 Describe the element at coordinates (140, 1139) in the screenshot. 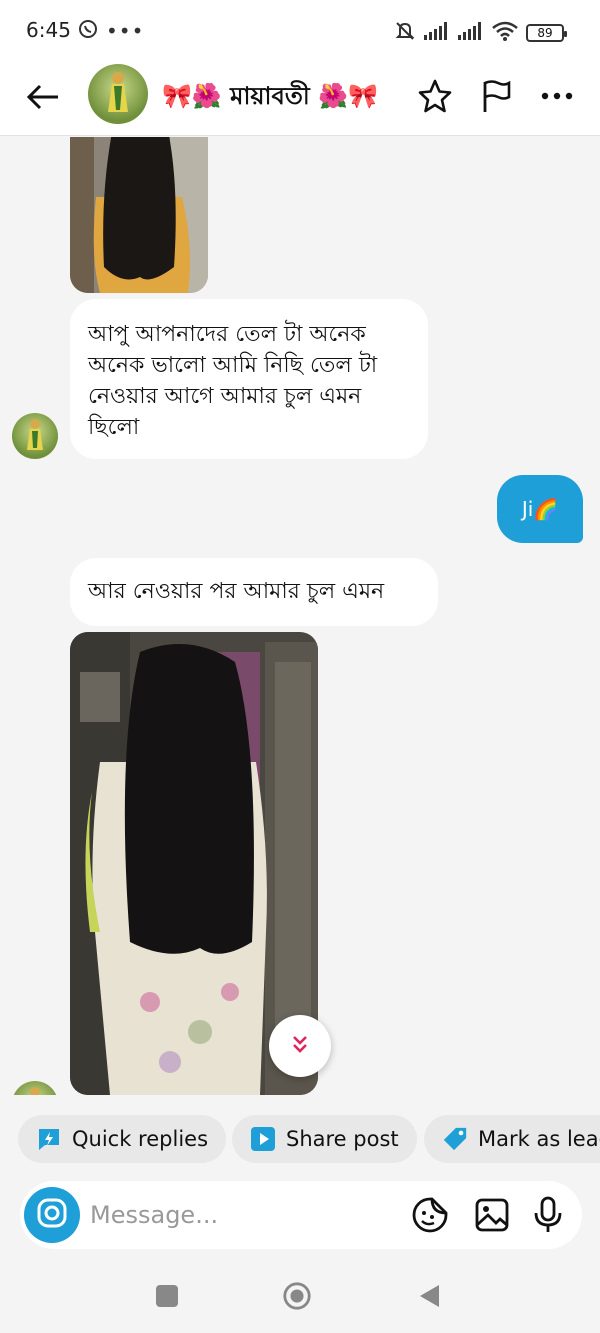

I see `chip-label: Quick replies` at that location.